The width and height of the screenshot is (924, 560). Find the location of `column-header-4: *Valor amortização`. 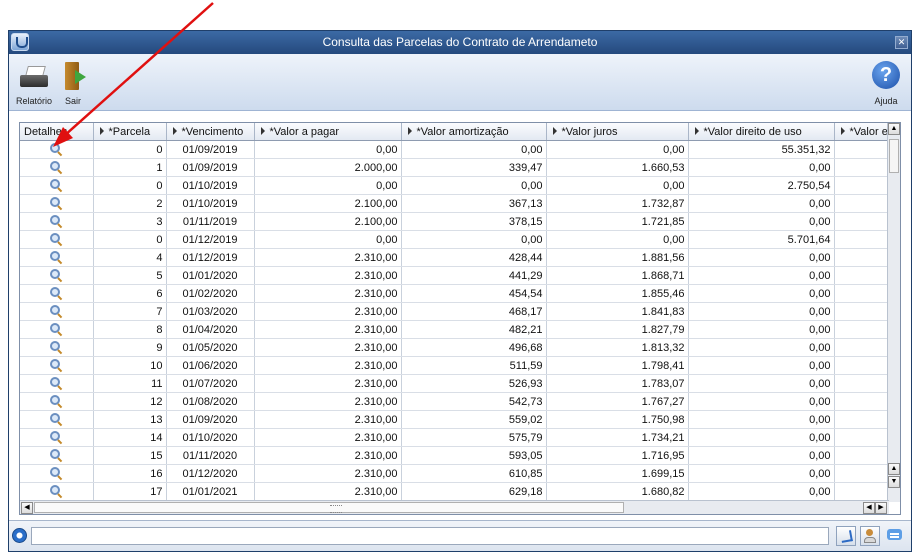

column-header-4: *Valor amortização is located at coordinates (474, 132).